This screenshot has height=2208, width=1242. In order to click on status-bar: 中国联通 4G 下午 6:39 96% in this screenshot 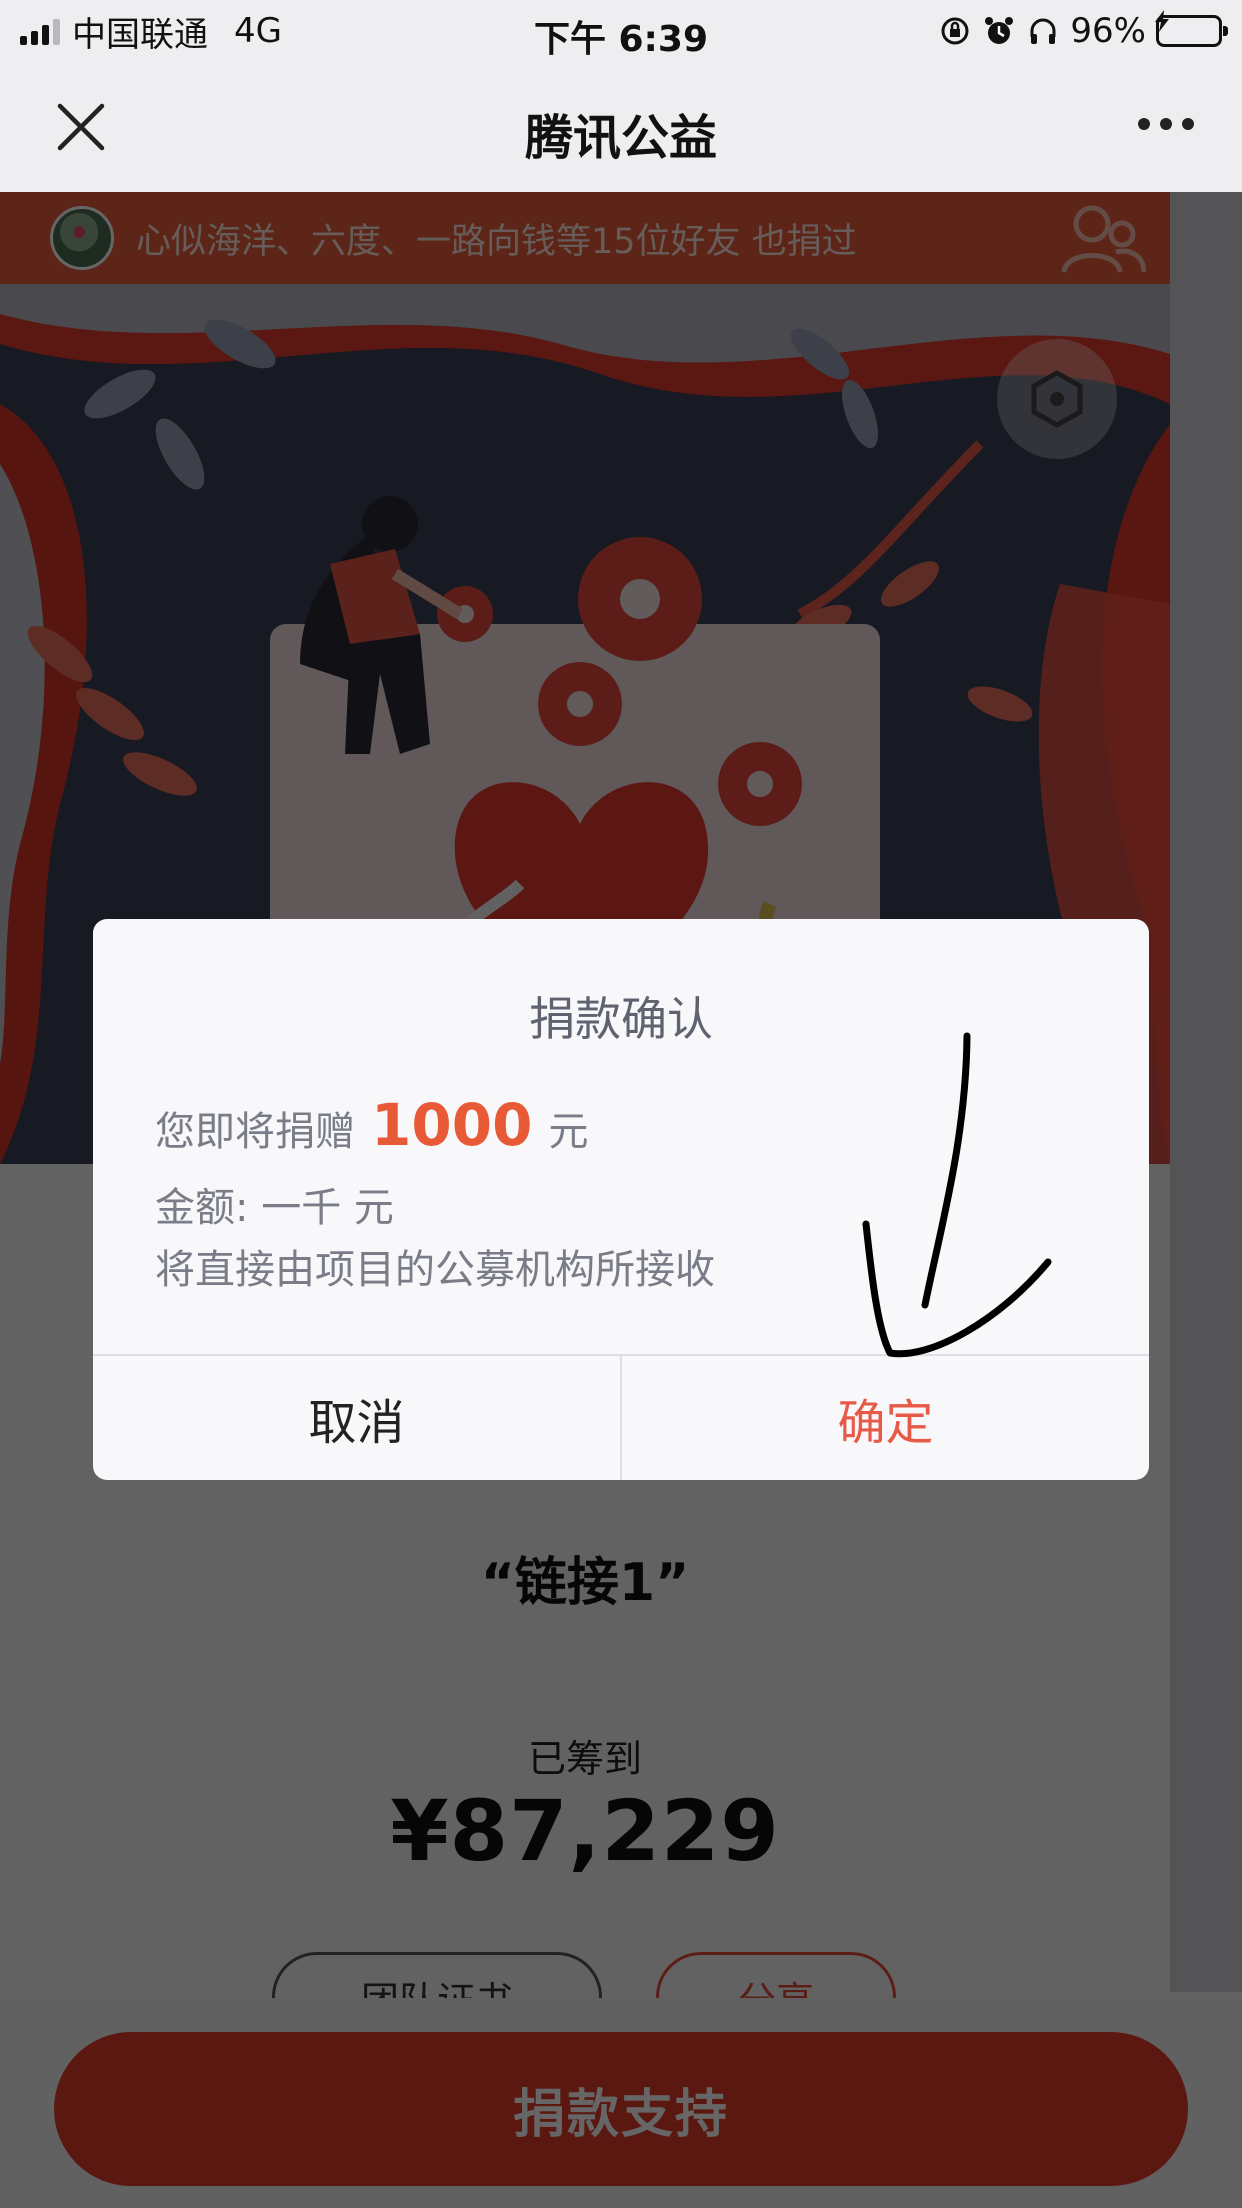, I will do `click(621, 31)`.